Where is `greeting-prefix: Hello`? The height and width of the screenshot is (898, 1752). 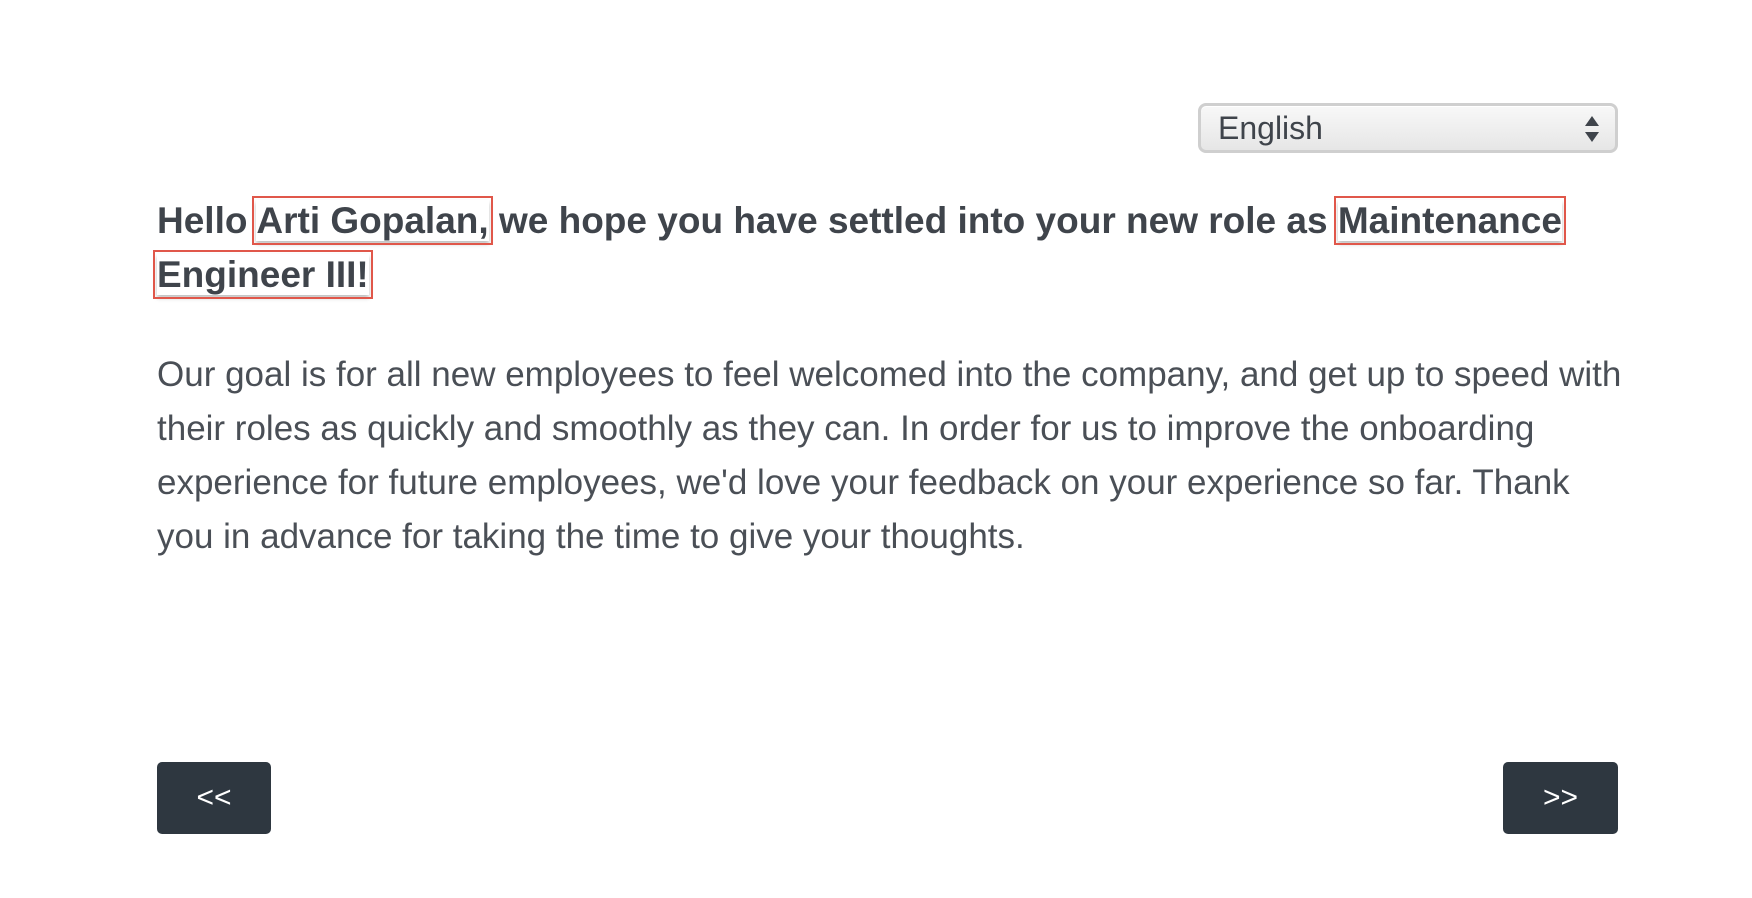
greeting-prefix: Hello is located at coordinates (207, 220).